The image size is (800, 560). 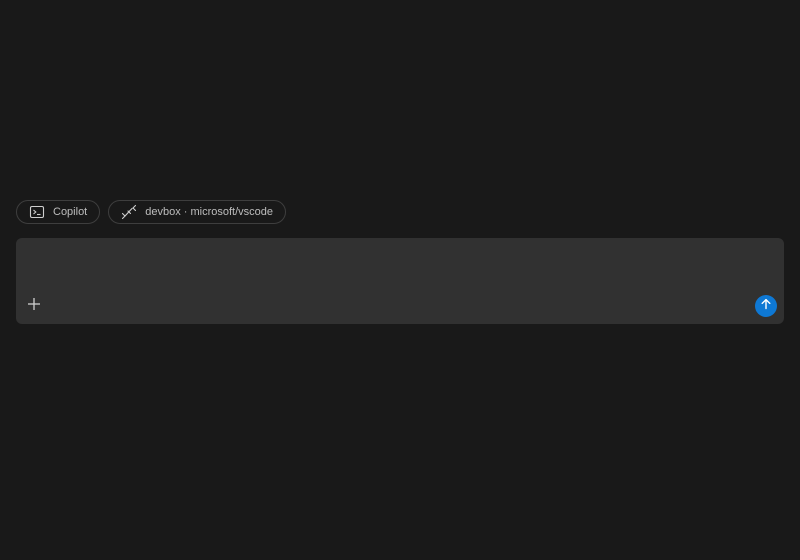 I want to click on add-context-button, so click(x=34, y=306).